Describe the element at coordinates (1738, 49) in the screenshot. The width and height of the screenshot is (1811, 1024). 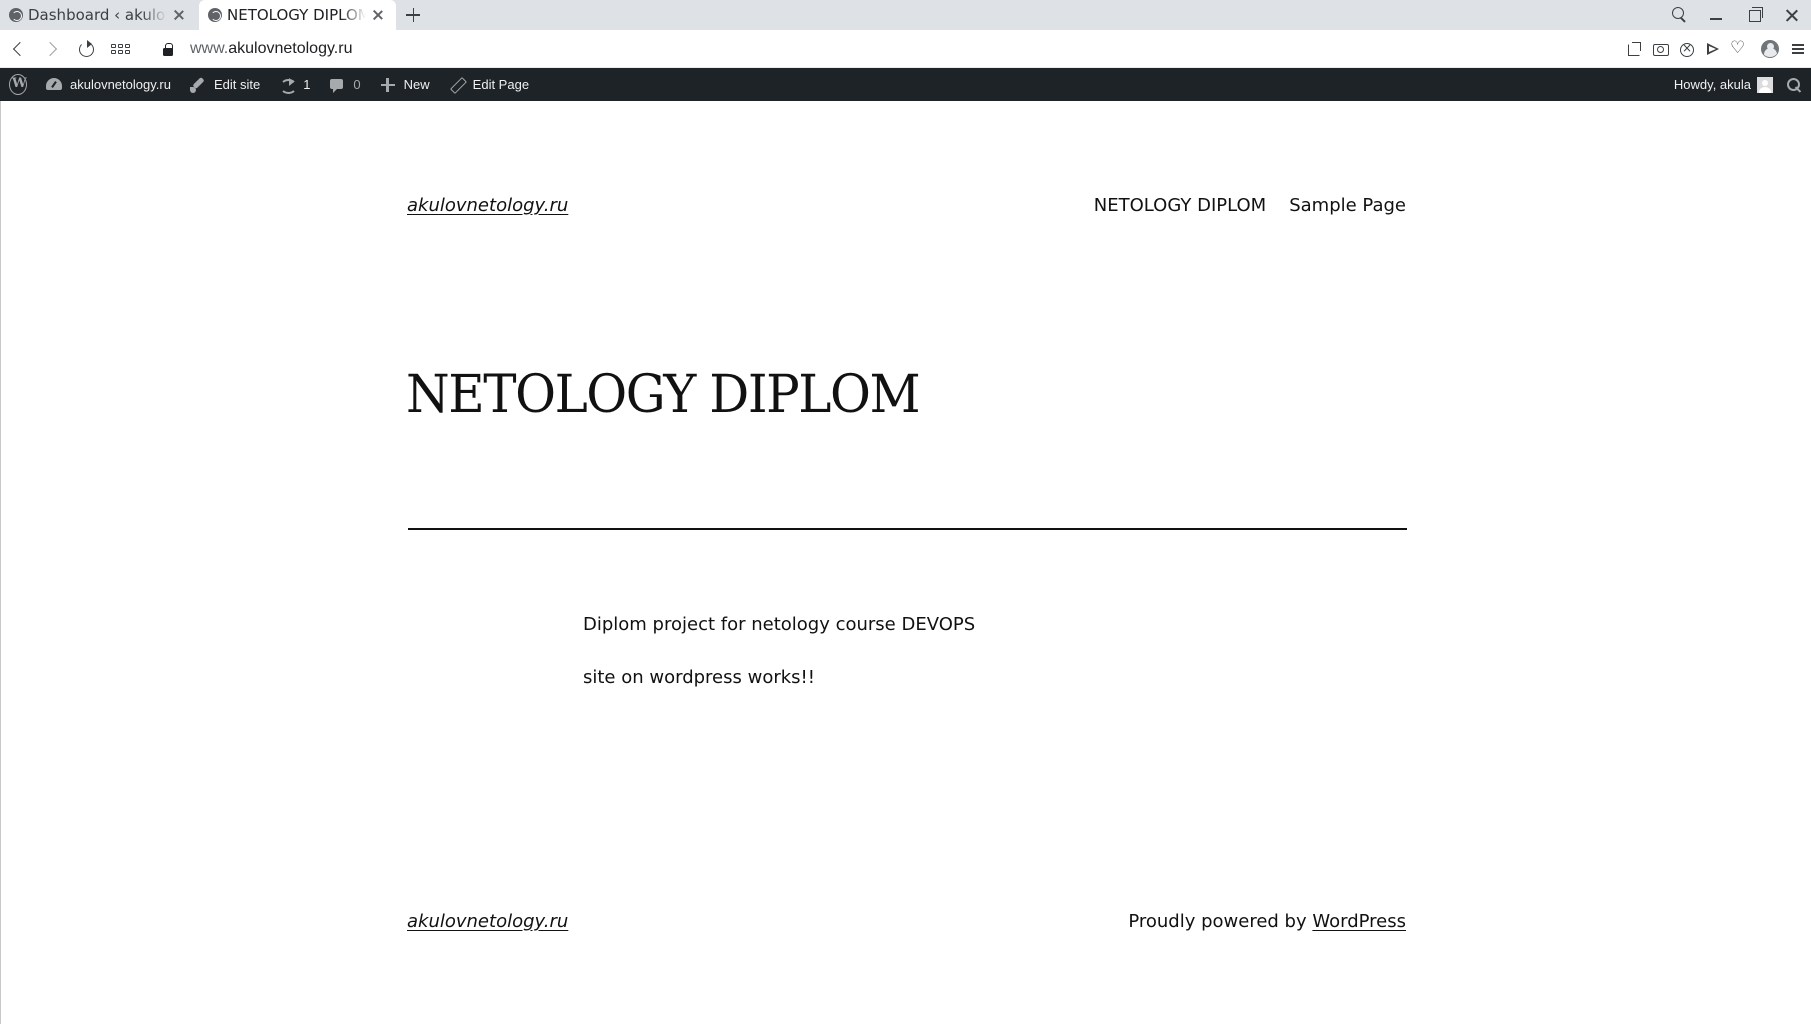
I see `heart-icon` at that location.